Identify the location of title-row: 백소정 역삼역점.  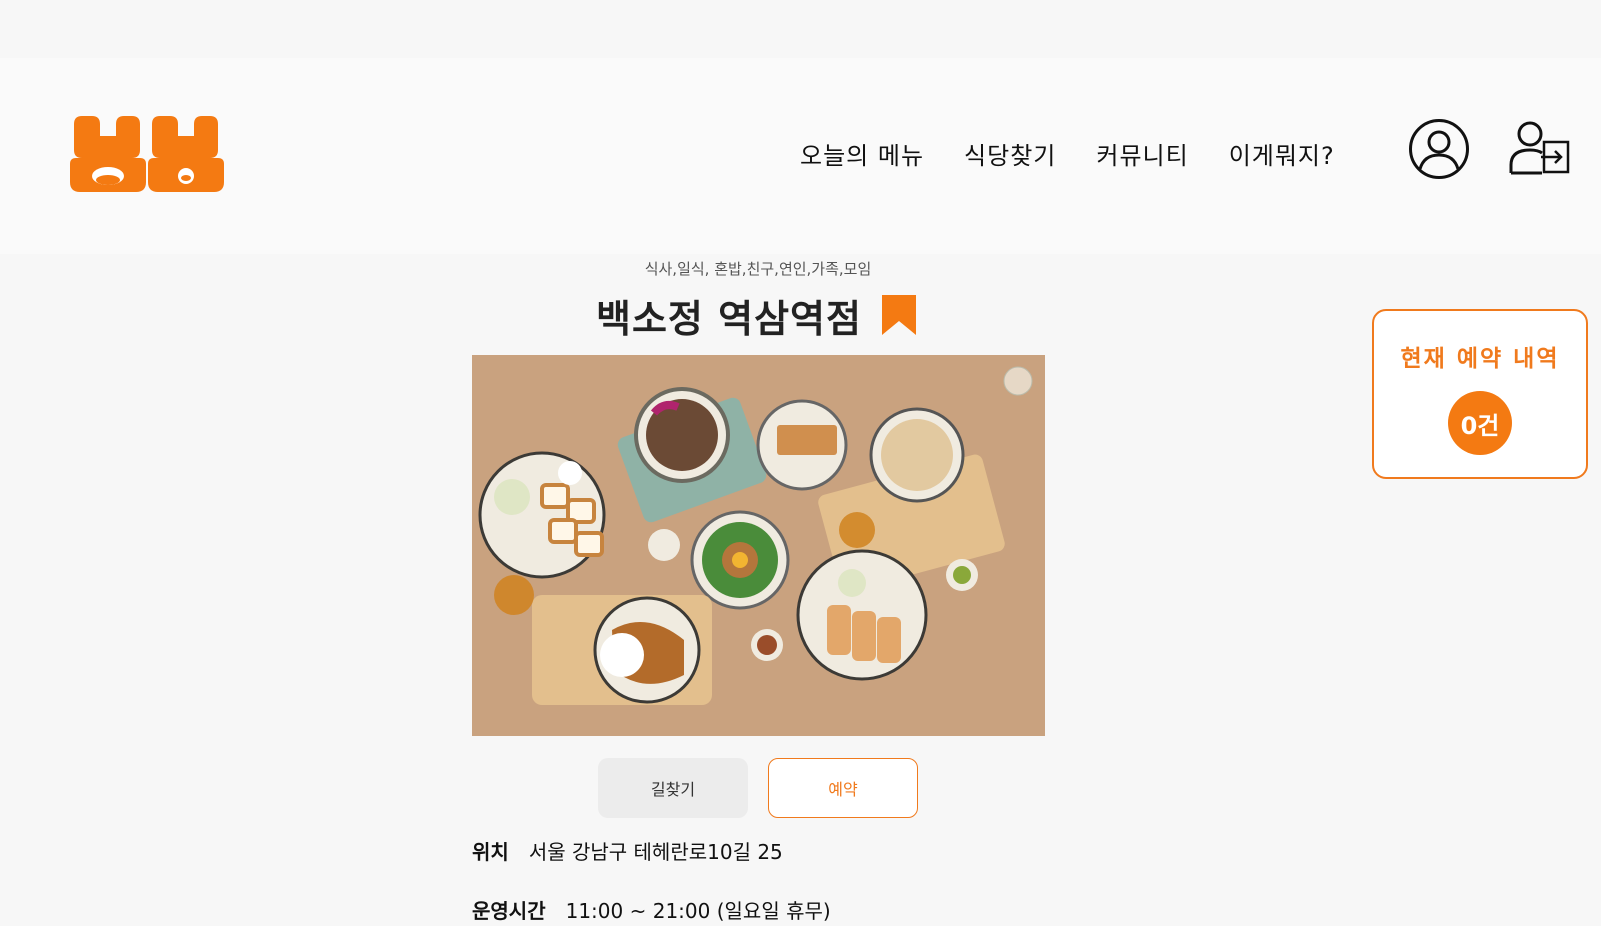
(757, 315).